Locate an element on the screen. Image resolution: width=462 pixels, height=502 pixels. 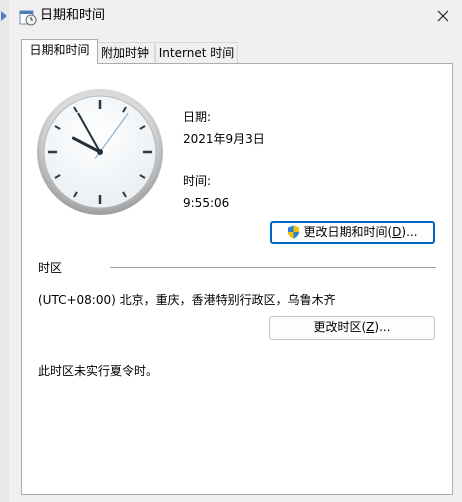
tab-label: 日期和时间 is located at coordinates (59, 50).